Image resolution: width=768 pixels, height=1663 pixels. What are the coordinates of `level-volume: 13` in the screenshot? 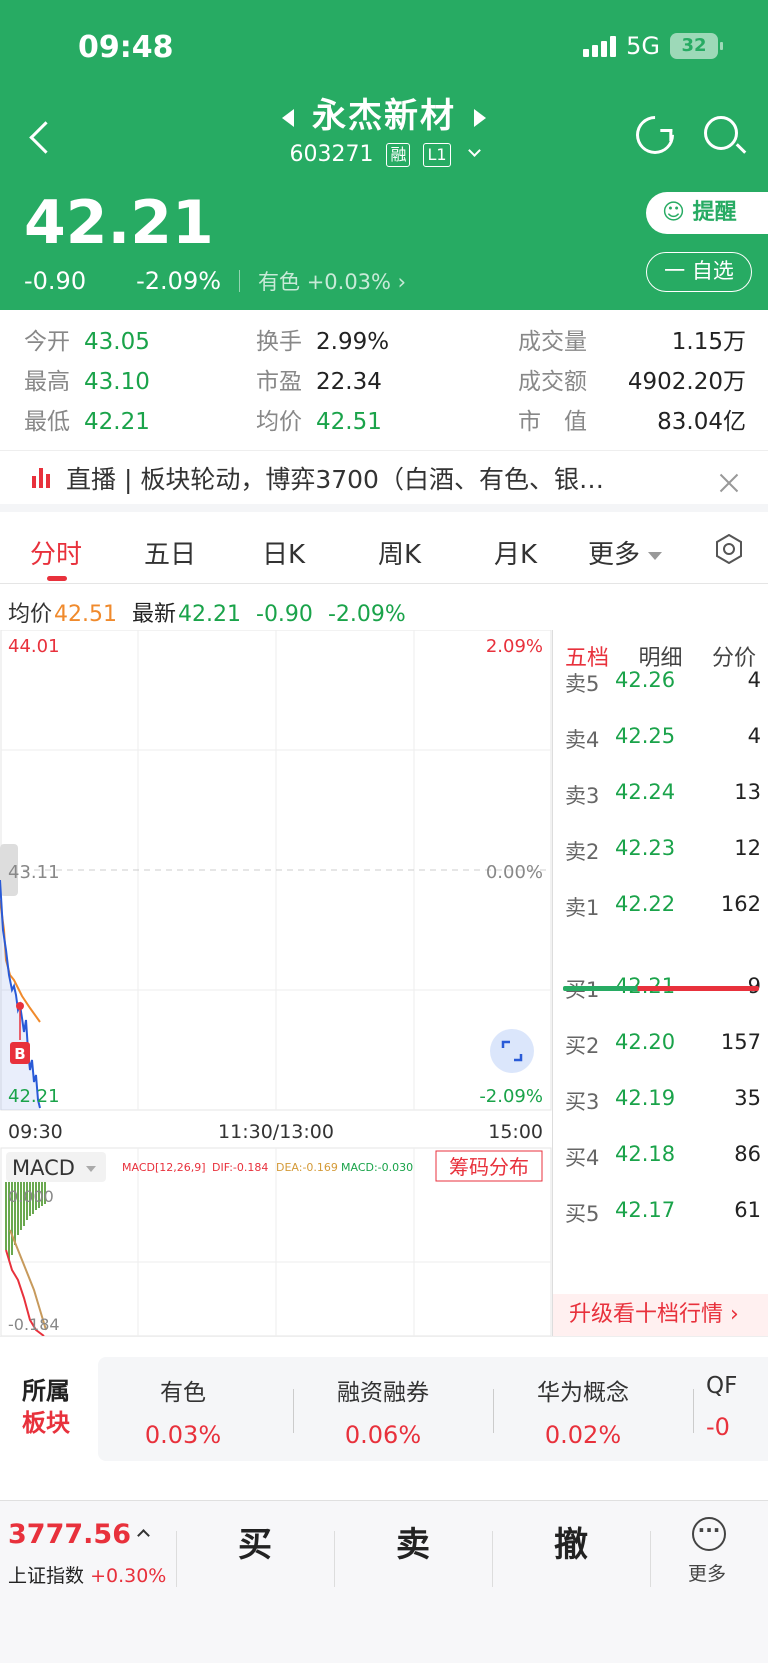 It's located at (747, 792).